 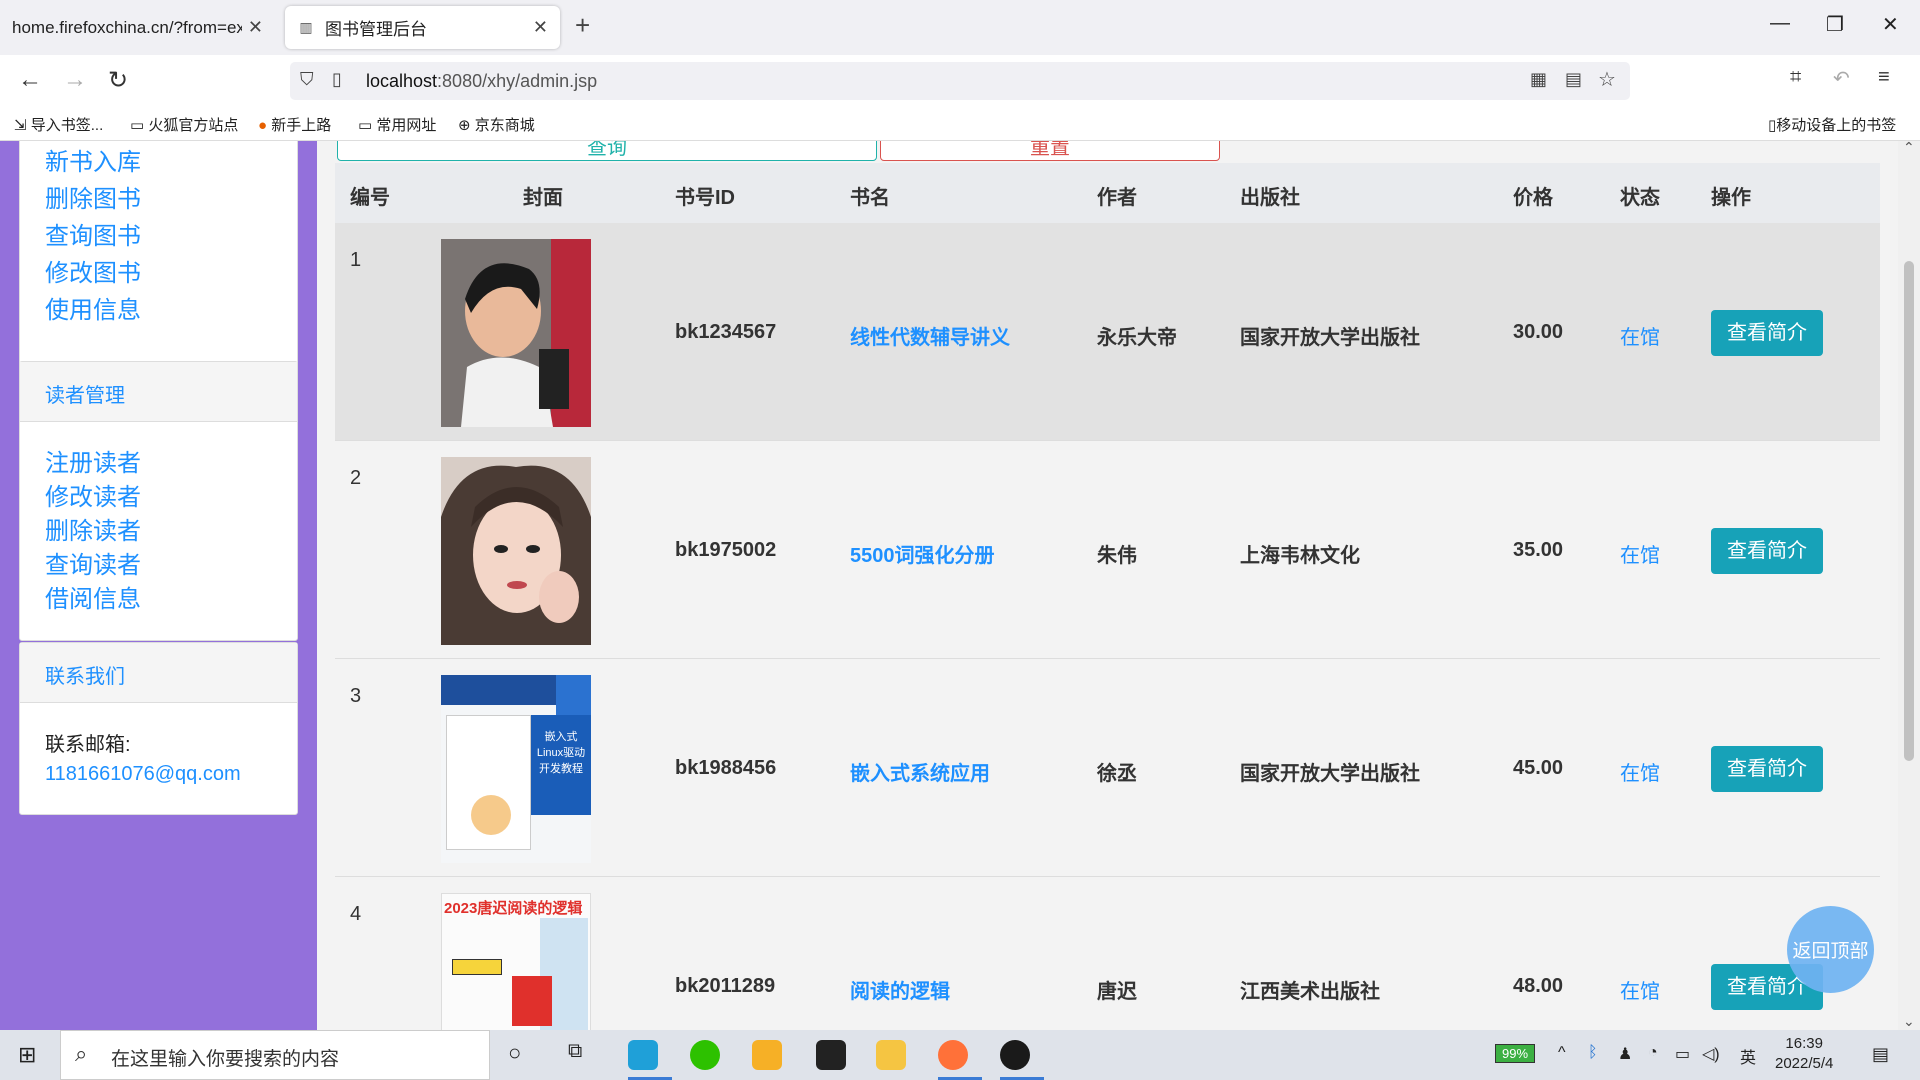 I want to click on taskbar-search: ⌕ 在这里输入你要搜索的内容, so click(x=275, y=1055).